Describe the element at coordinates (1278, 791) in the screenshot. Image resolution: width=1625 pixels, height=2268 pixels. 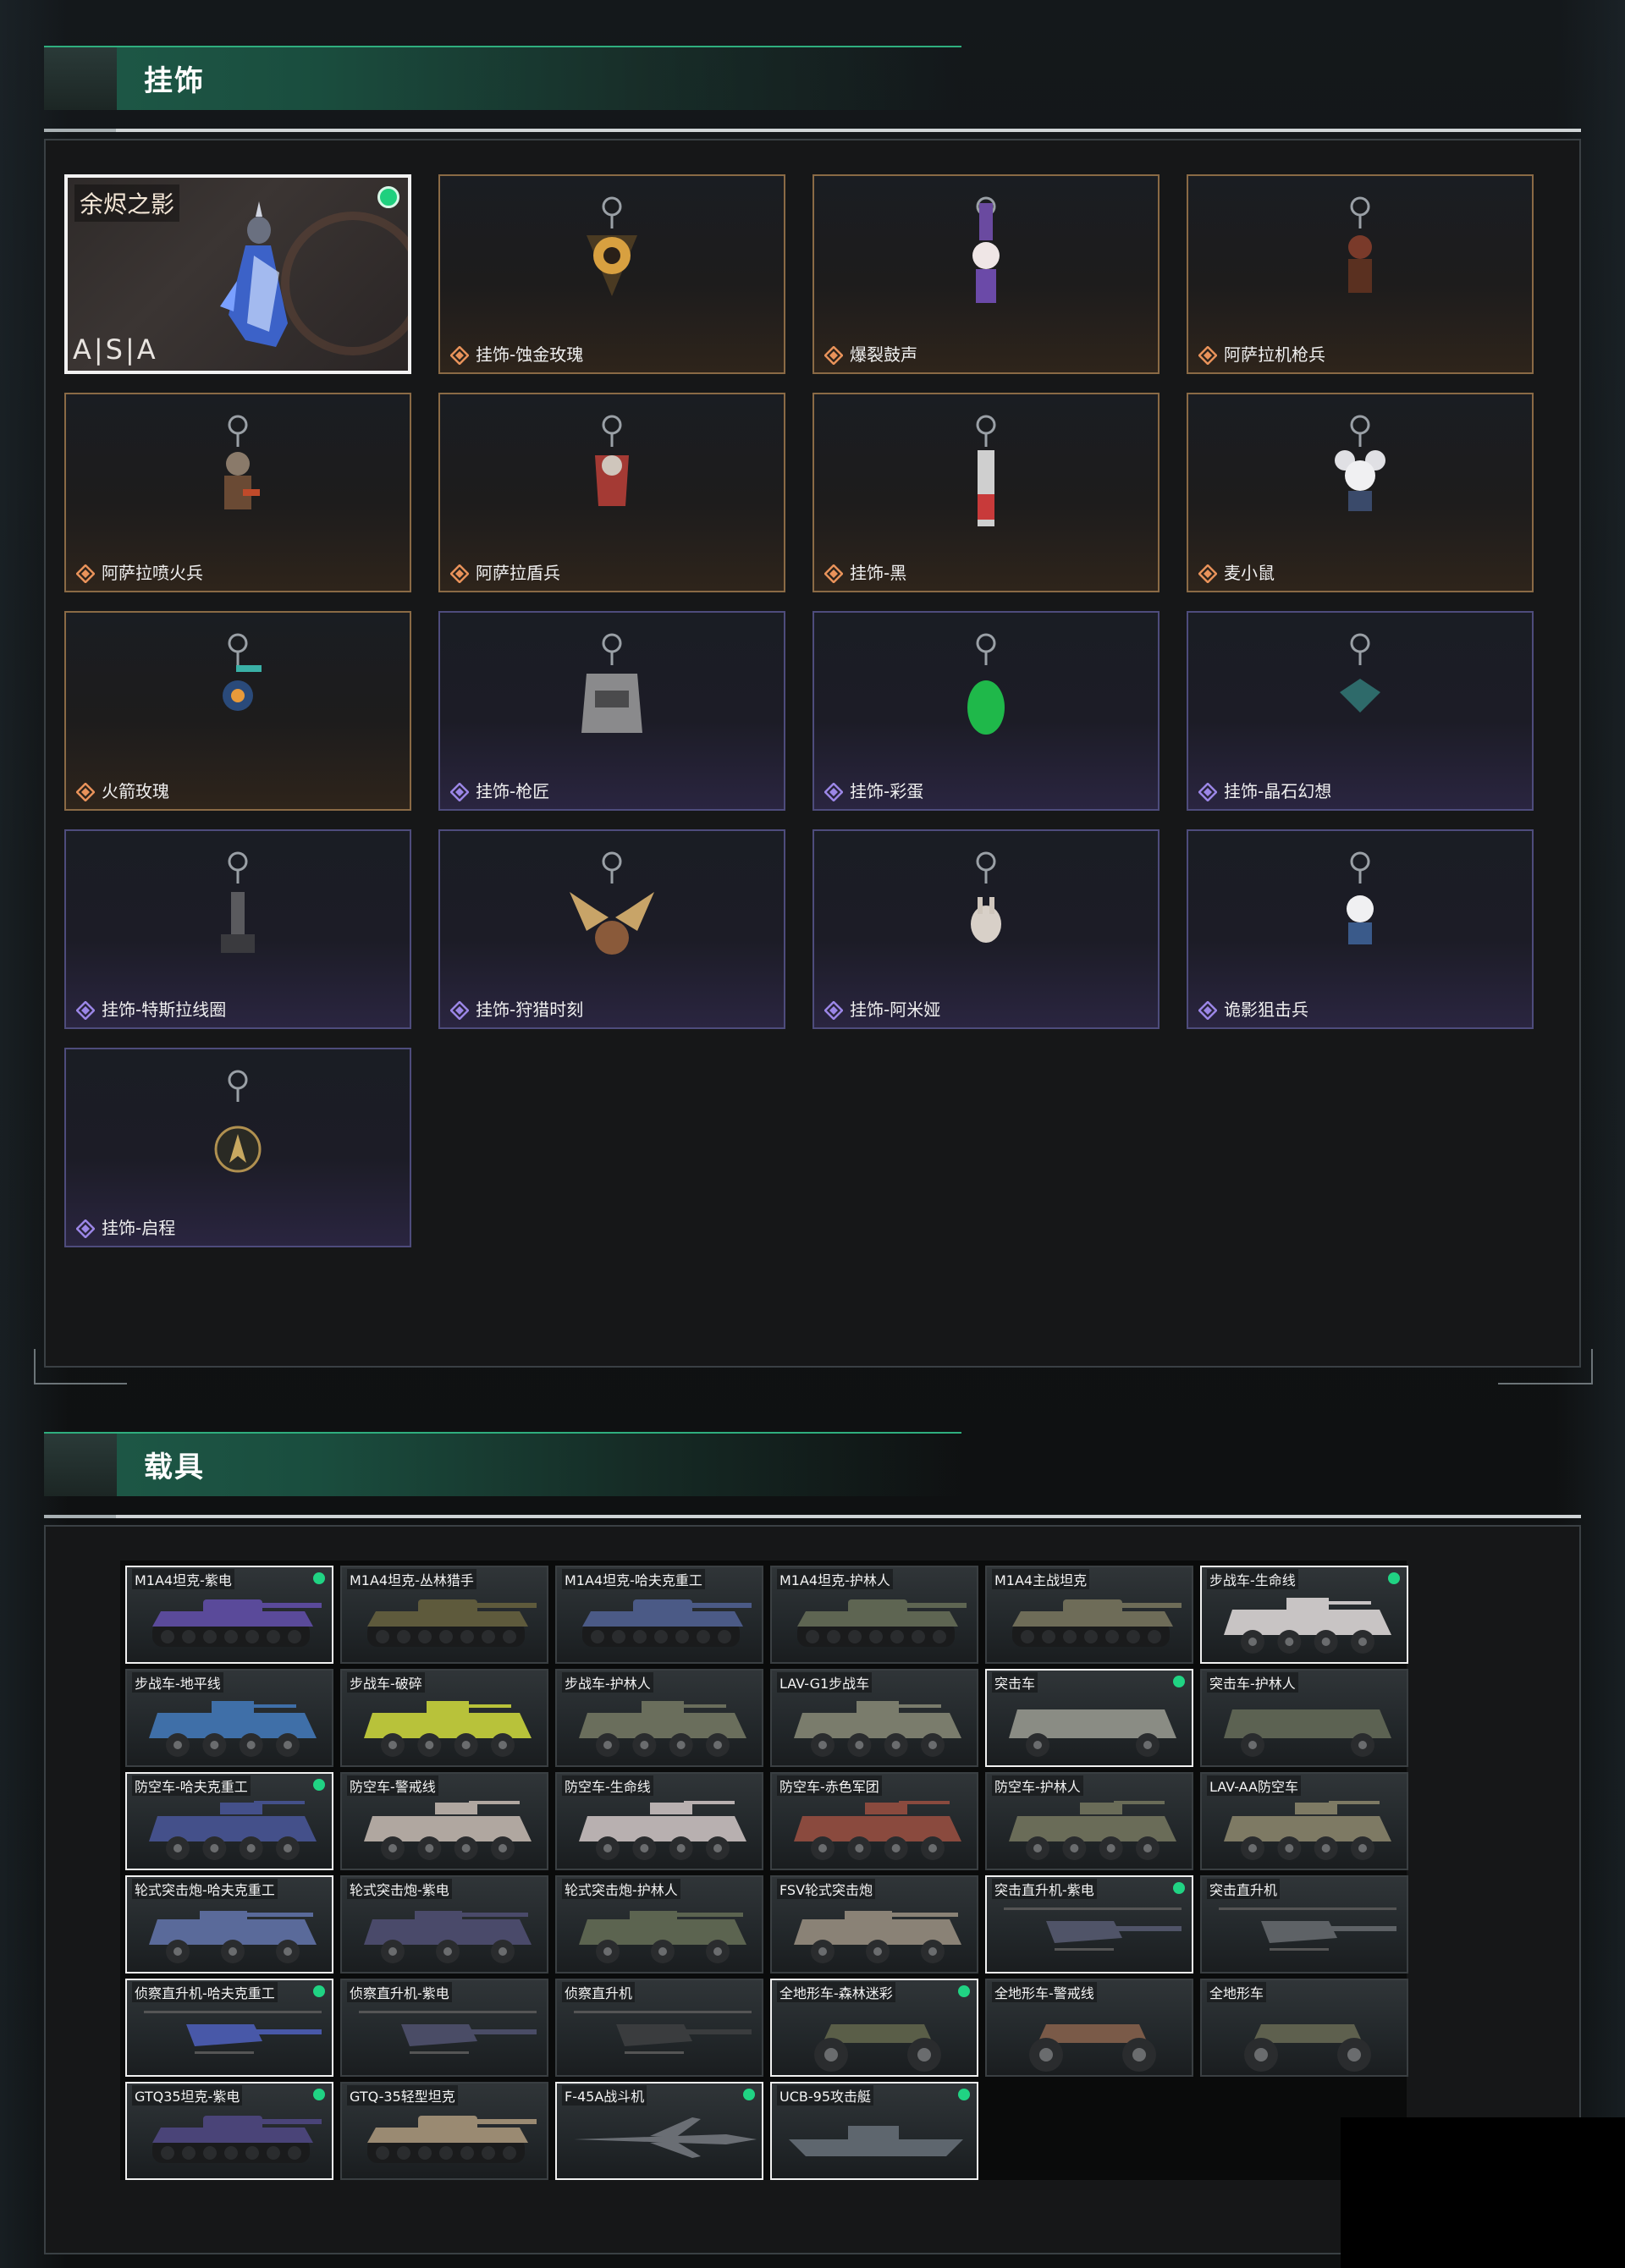
I see `charm-name: 挂饰-晶石幻想` at that location.